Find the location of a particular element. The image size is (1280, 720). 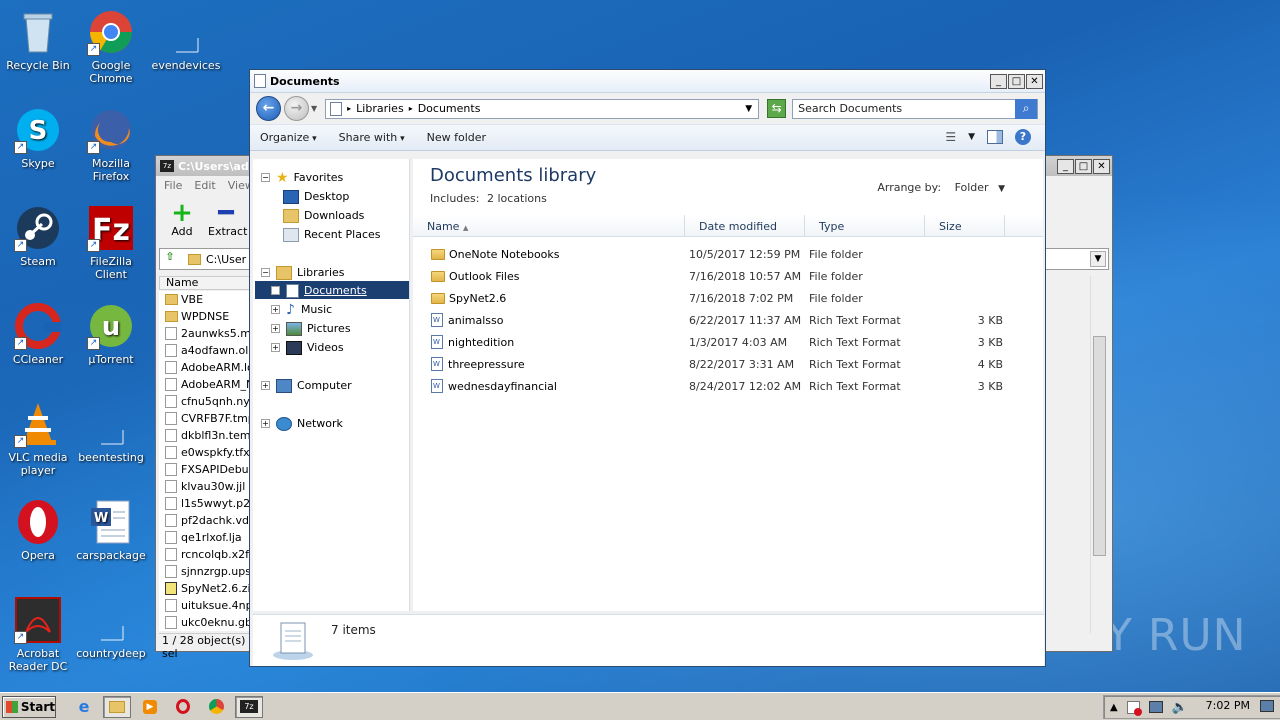

taskbar-chrome is located at coordinates (216, 707).